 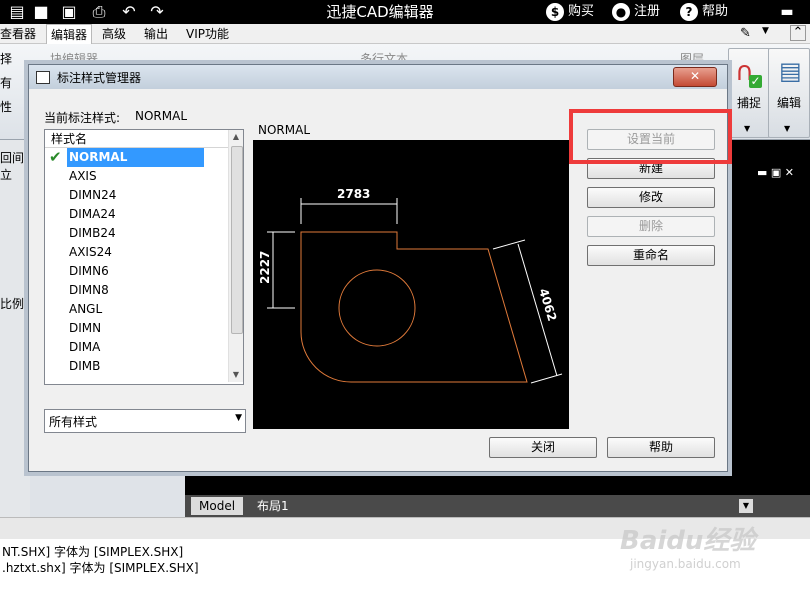 I want to click on scroll-up-icon: ▲, so click(x=236, y=137).